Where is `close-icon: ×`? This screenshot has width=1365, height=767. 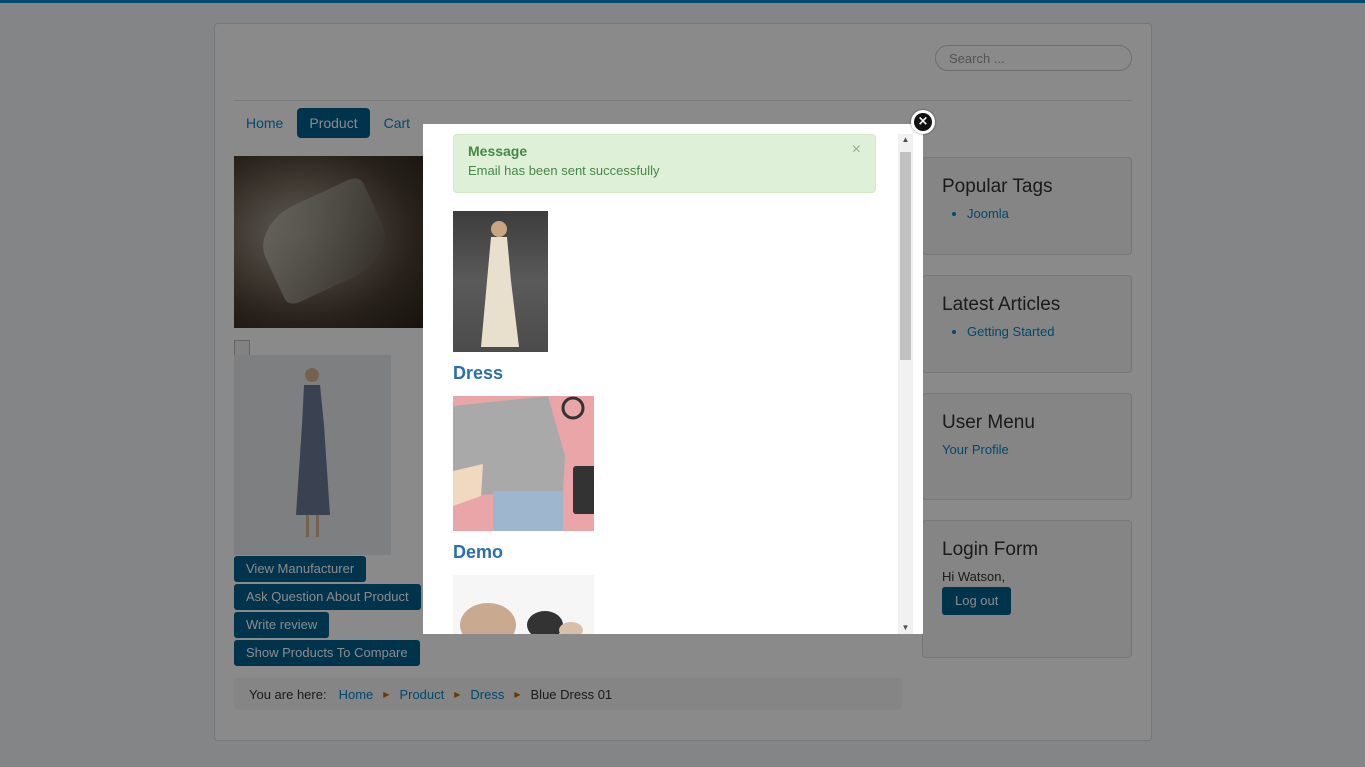
close-icon: × is located at coordinates (923, 122).